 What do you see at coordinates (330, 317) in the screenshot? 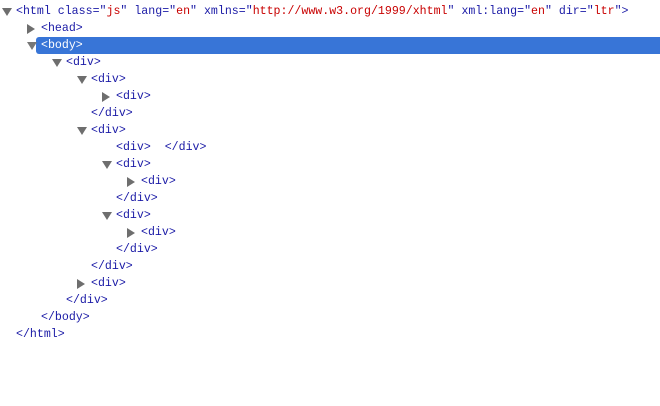
I see `tree-node: </body>` at bounding box center [330, 317].